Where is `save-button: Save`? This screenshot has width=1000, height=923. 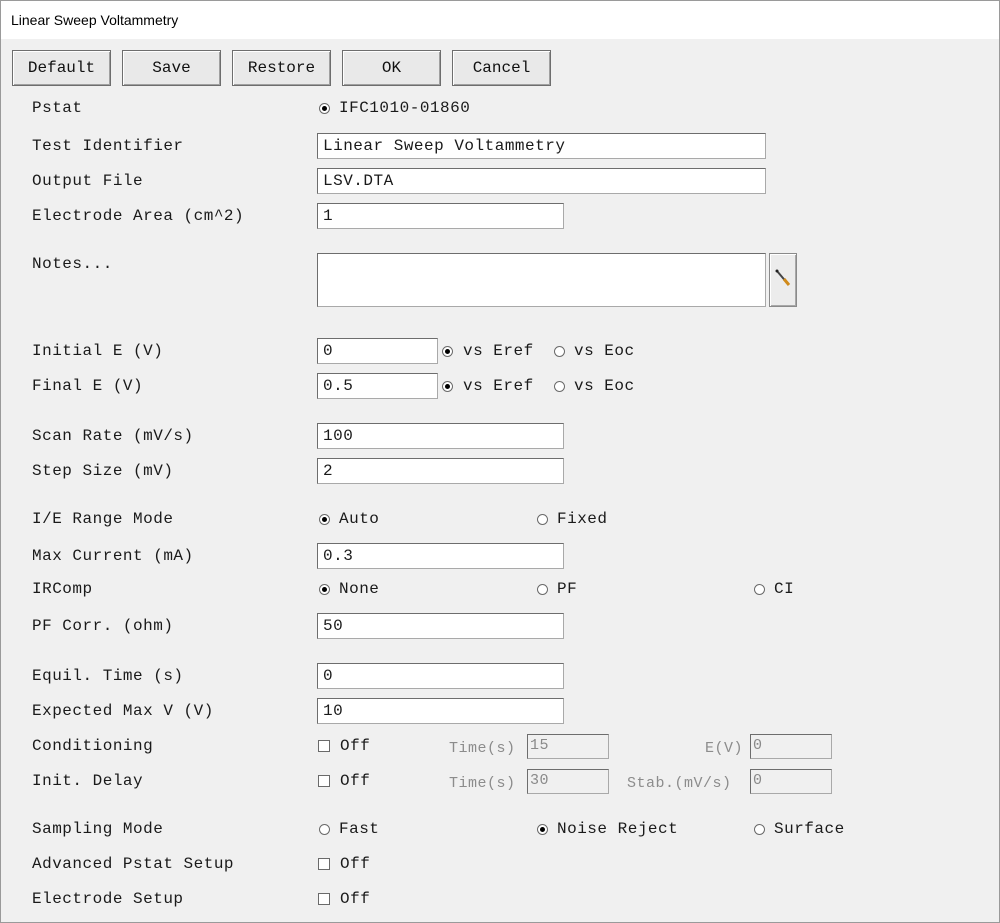
save-button: Save is located at coordinates (171, 68).